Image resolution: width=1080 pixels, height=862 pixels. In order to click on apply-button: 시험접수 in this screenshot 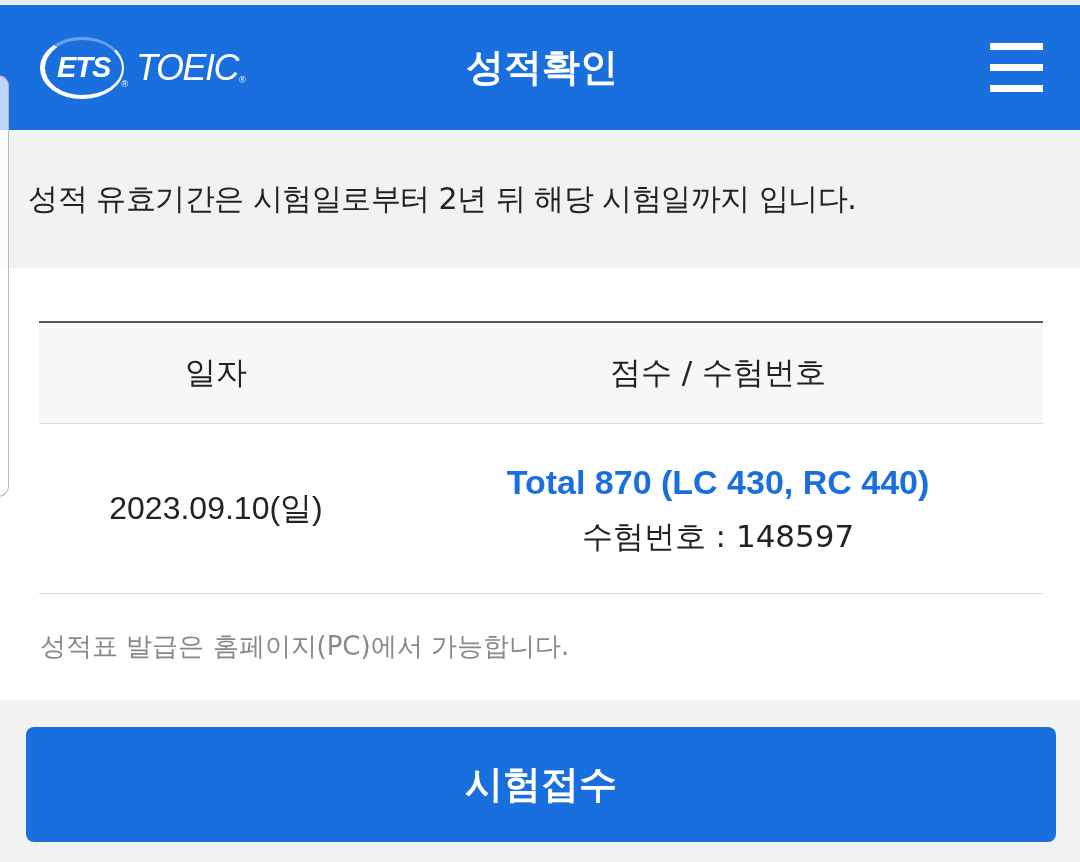, I will do `click(541, 784)`.